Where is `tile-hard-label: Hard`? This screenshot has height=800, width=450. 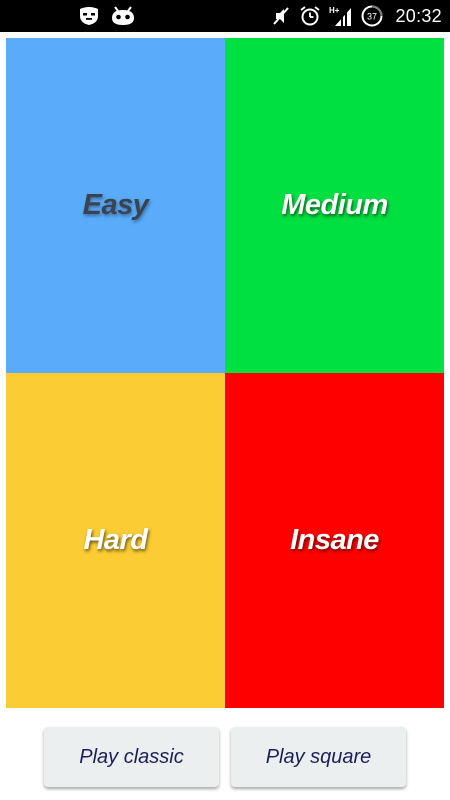
tile-hard-label: Hard is located at coordinates (115, 540).